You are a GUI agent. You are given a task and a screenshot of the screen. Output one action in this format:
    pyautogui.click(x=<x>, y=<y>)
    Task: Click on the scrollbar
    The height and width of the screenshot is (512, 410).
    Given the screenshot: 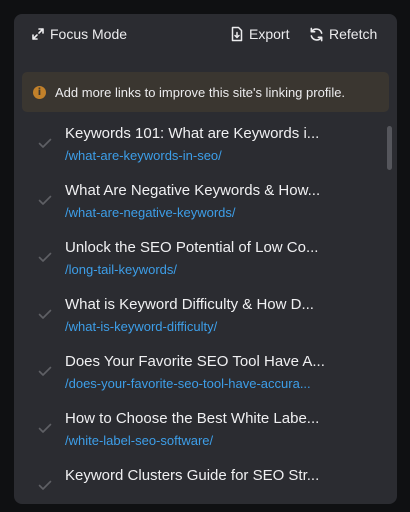 What is the action you would take?
    pyautogui.click(x=389, y=315)
    